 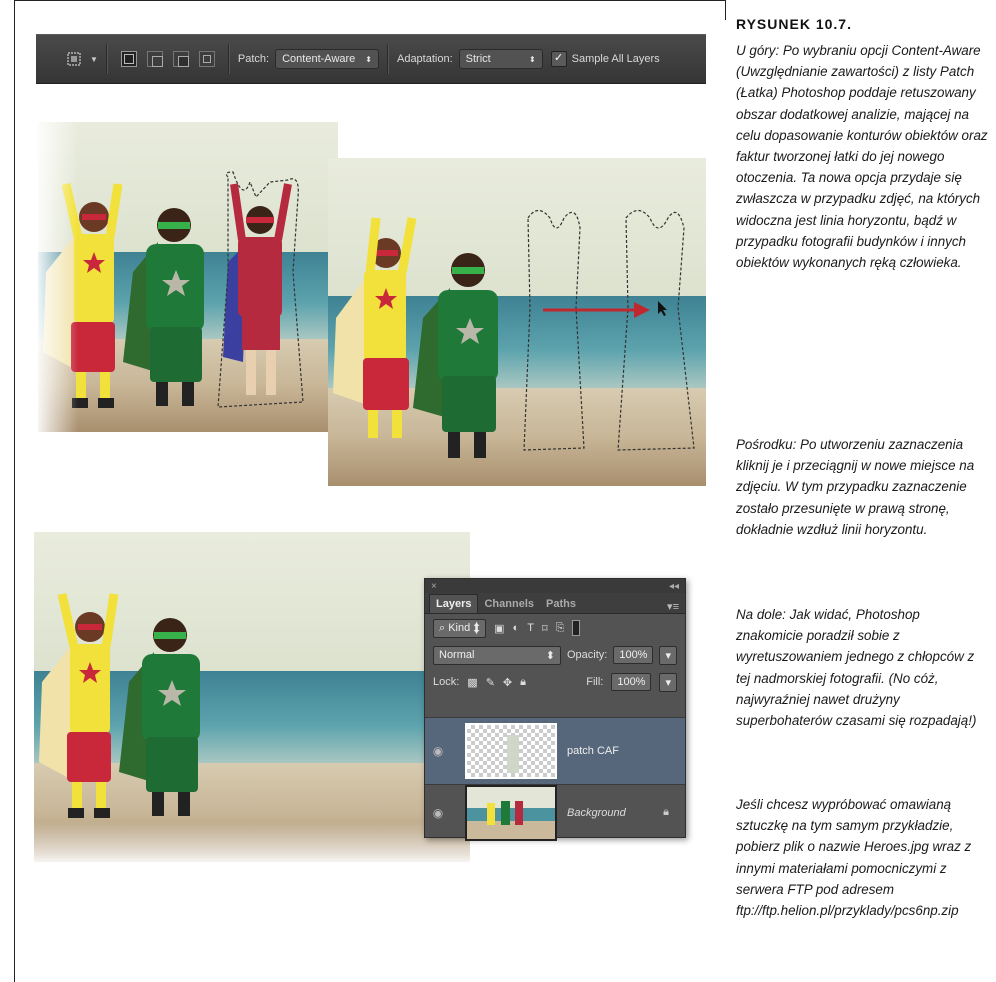 What do you see at coordinates (424, 59) in the screenshot?
I see `adaptation-label: Adaptation:` at bounding box center [424, 59].